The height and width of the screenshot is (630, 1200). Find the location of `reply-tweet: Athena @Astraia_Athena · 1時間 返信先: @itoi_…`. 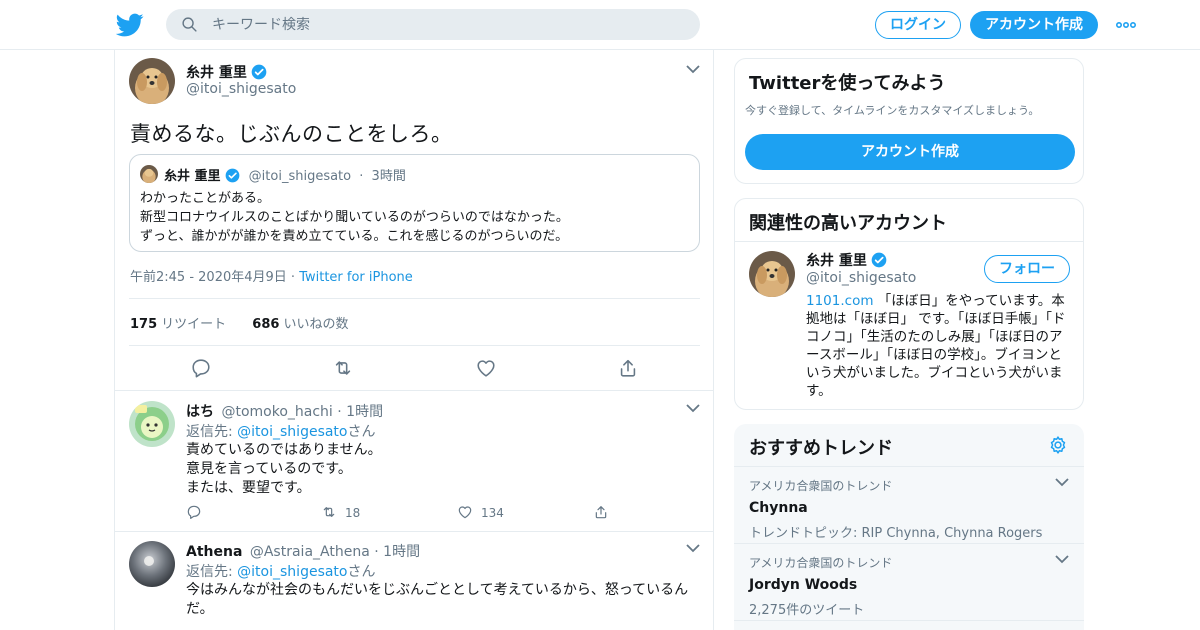

reply-tweet: Athena @Astraia_Athena · 1時間 返信先: @itoi_… is located at coordinates (414, 580).